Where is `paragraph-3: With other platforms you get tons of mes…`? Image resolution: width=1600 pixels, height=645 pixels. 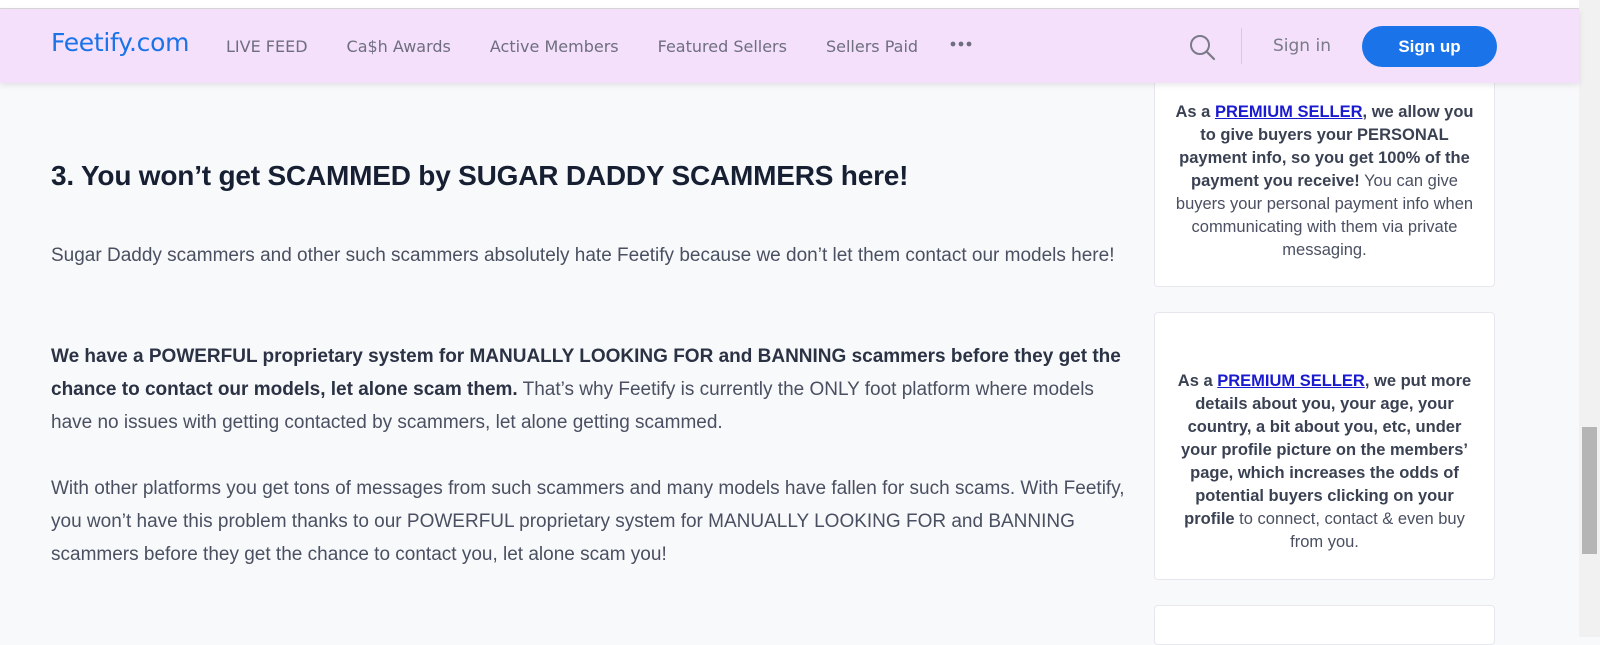 paragraph-3: With other platforms you get tons of mes… is located at coordinates (588, 521).